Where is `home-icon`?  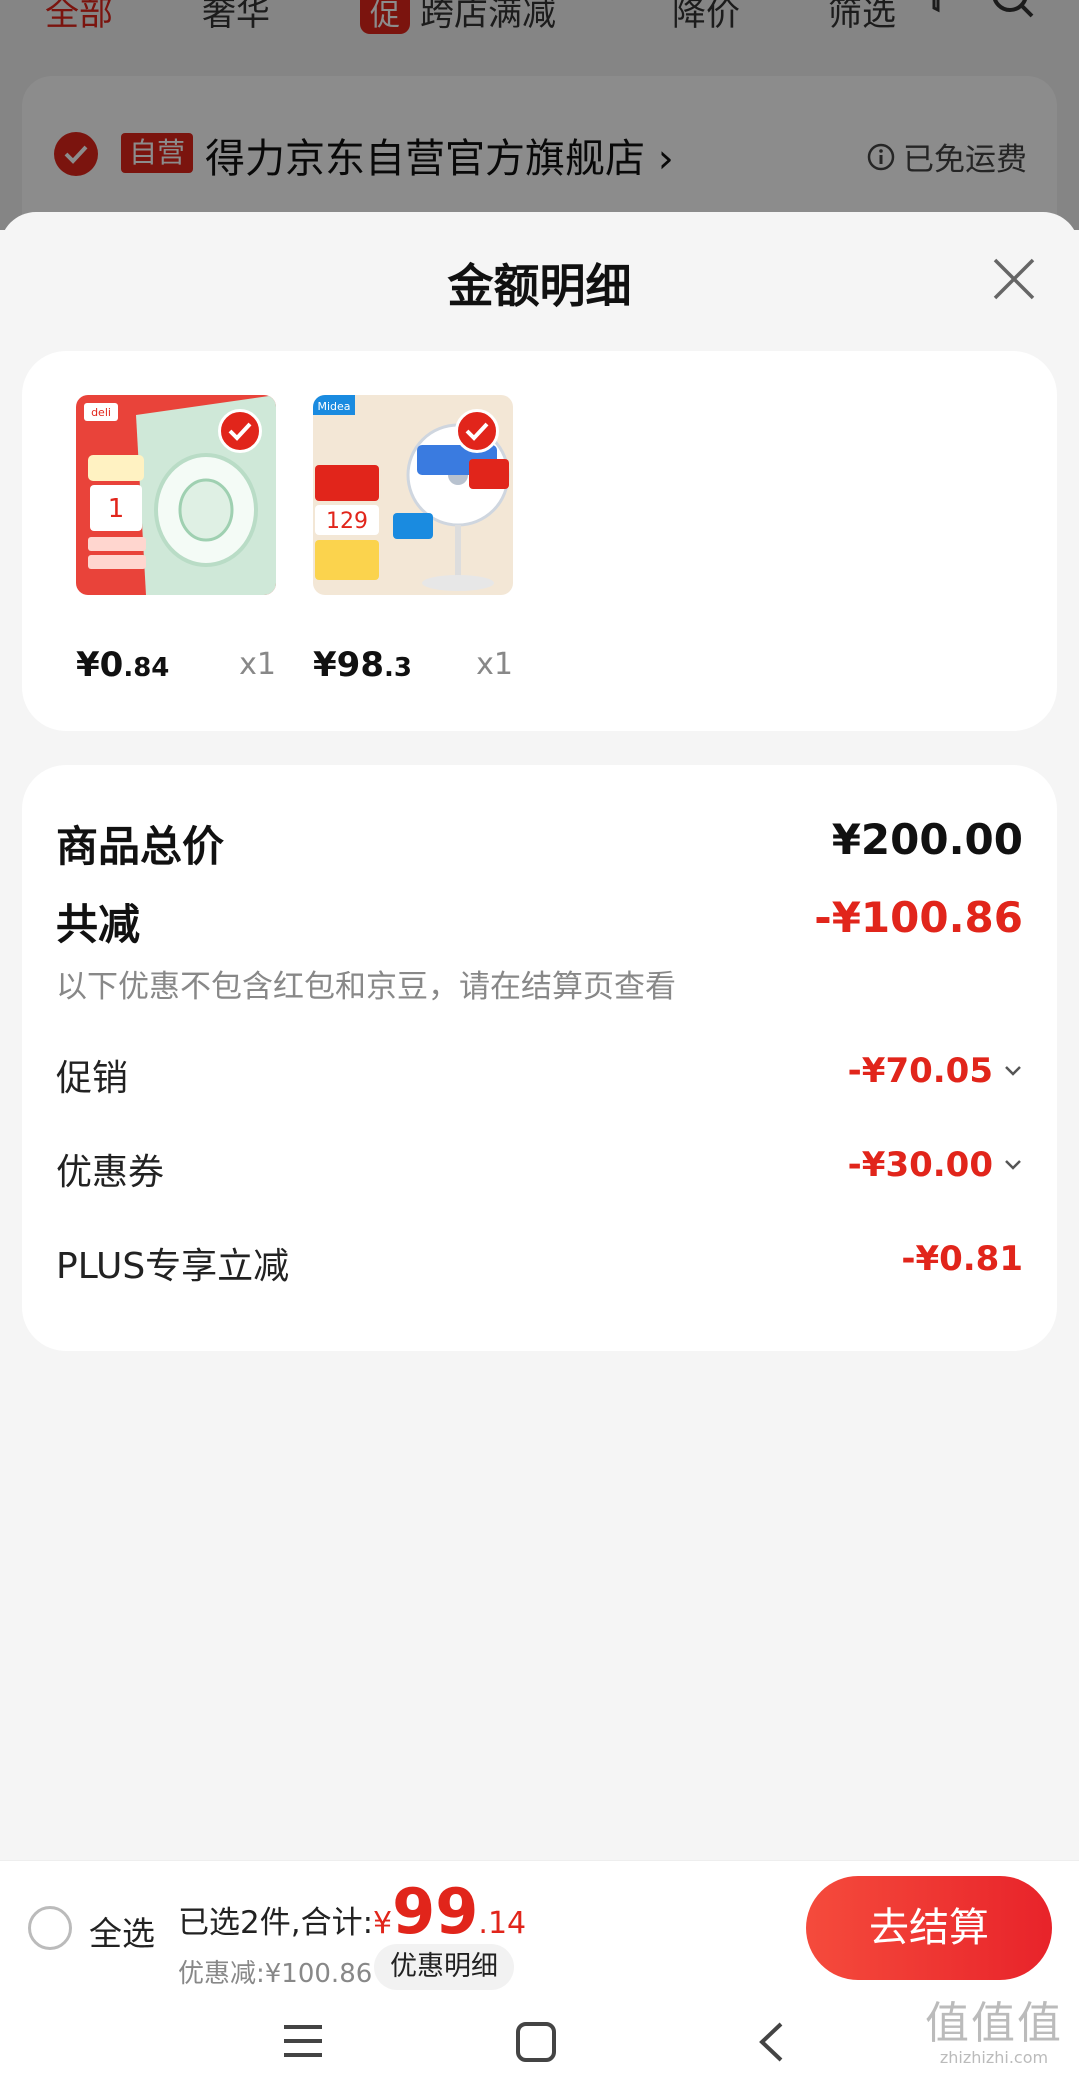
home-icon is located at coordinates (536, 2042).